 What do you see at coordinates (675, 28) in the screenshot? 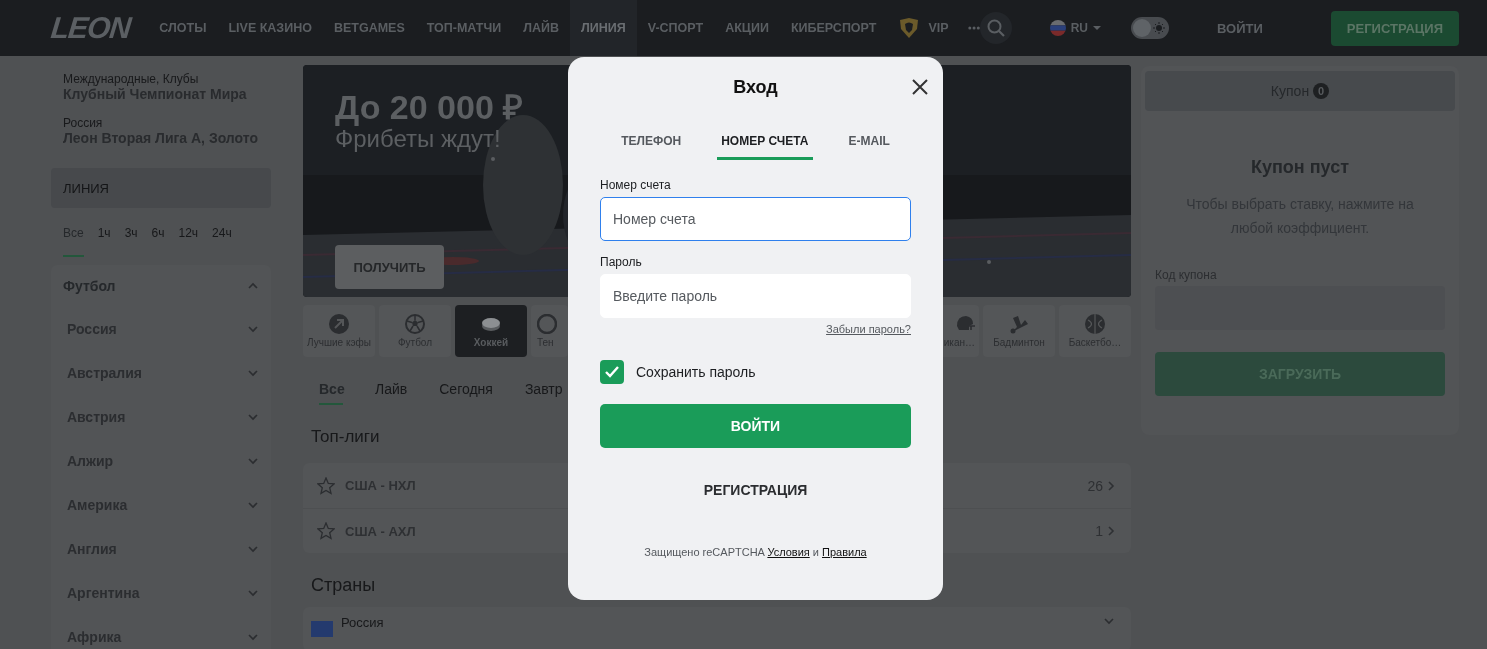
I see `nav-link: V-СПОРТ` at bounding box center [675, 28].